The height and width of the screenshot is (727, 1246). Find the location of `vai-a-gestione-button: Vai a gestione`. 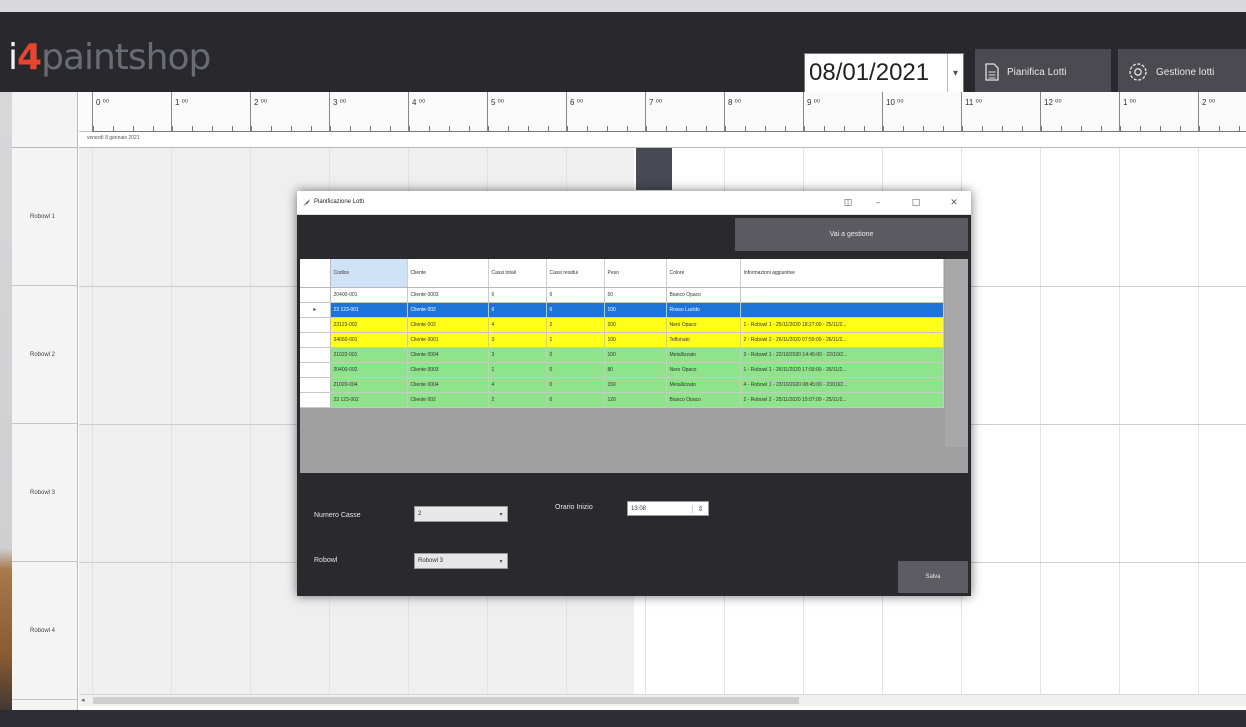

vai-a-gestione-button: Vai a gestione is located at coordinates (851, 234).